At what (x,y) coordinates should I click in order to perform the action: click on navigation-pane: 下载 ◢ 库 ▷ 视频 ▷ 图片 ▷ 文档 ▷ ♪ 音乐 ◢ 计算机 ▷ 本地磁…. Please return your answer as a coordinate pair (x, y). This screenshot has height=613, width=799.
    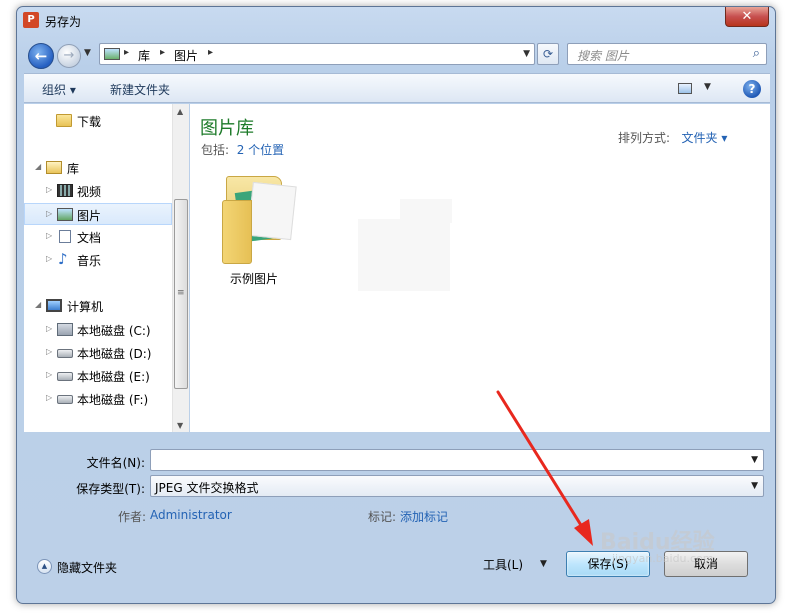
    Looking at the image, I should click on (98, 268).